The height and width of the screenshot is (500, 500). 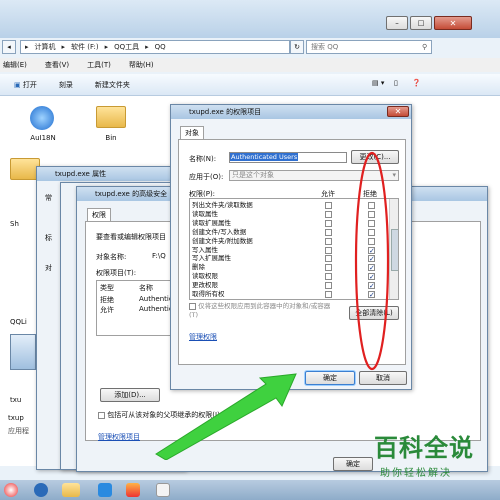 What do you see at coordinates (45, 47) in the screenshot?
I see `address-segment: 计算机` at bounding box center [45, 47].